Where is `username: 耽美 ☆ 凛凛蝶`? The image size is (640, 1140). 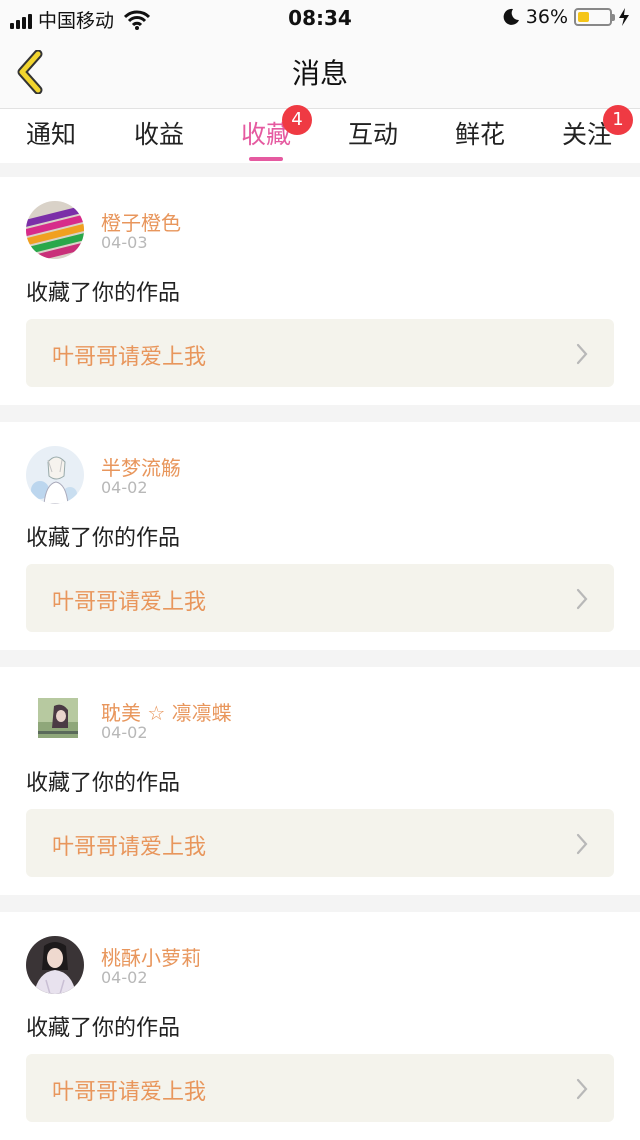 username: 耽美 ☆ 凛凛蝶 is located at coordinates (166, 711).